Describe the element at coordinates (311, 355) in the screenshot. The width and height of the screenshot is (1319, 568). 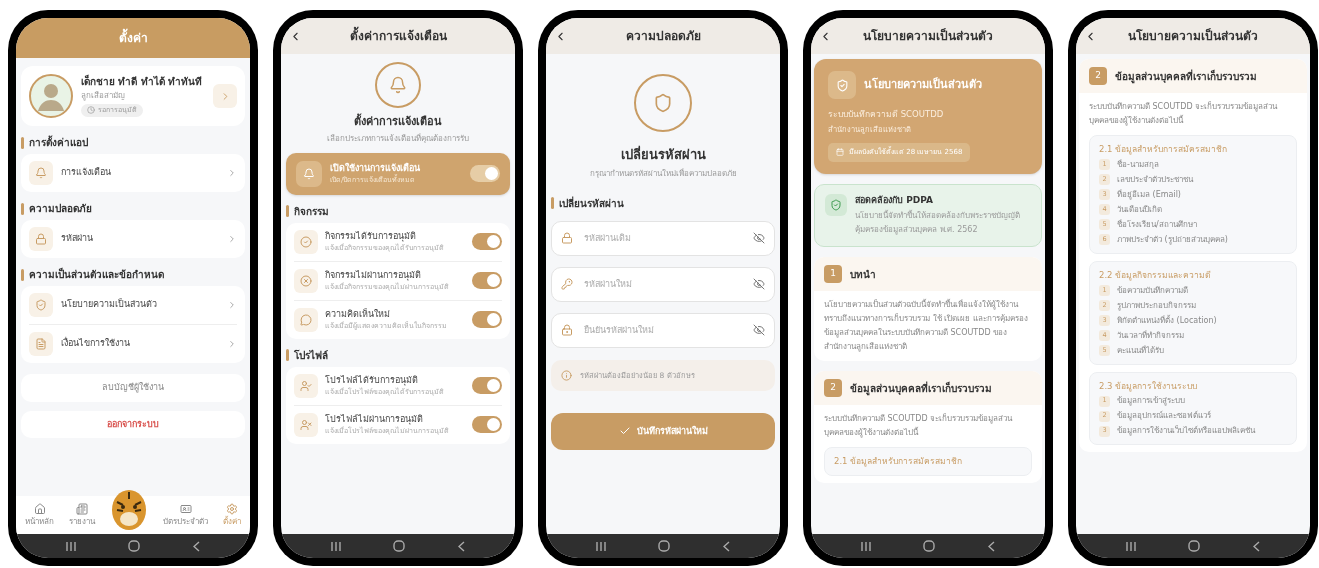
I see `section-title: โปรไฟล์` at that location.